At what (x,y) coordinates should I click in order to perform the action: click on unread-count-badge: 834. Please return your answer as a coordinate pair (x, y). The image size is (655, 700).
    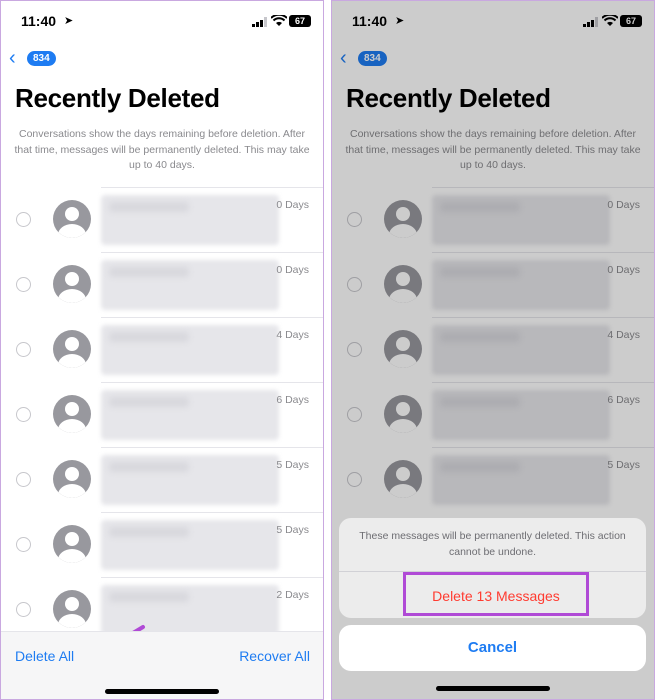
    Looking at the image, I should click on (41, 58).